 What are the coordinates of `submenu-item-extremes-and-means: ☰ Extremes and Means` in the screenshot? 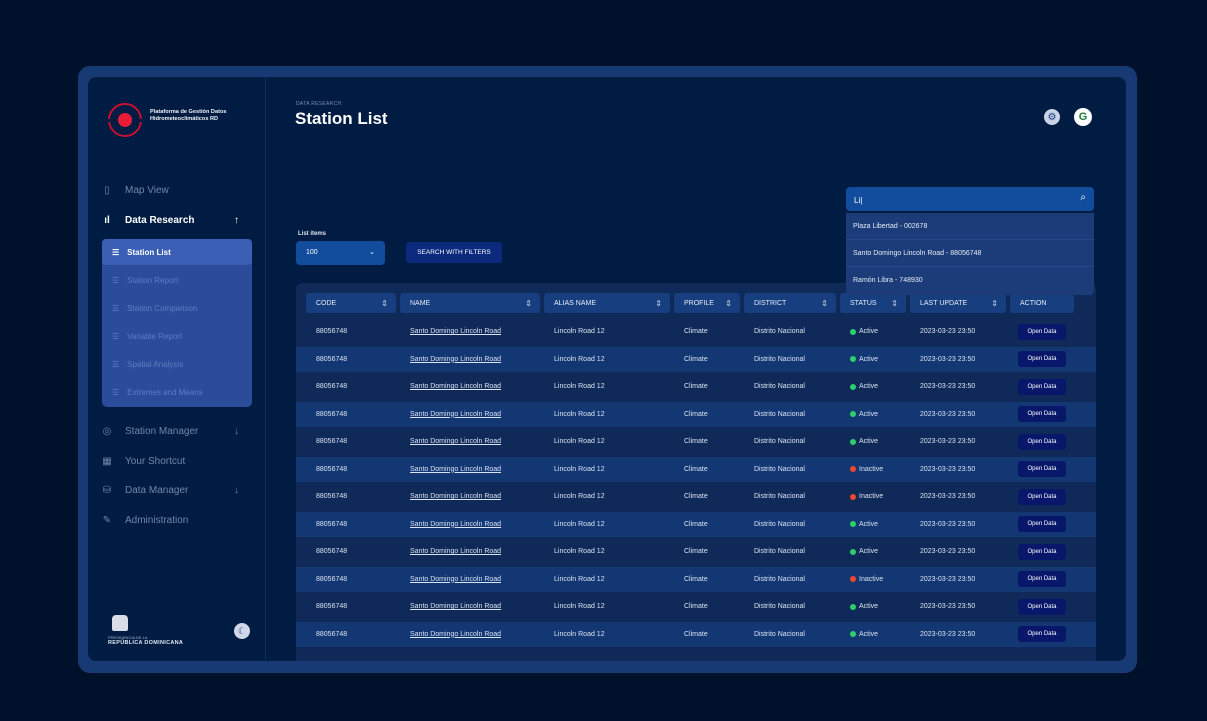 It's located at (177, 392).